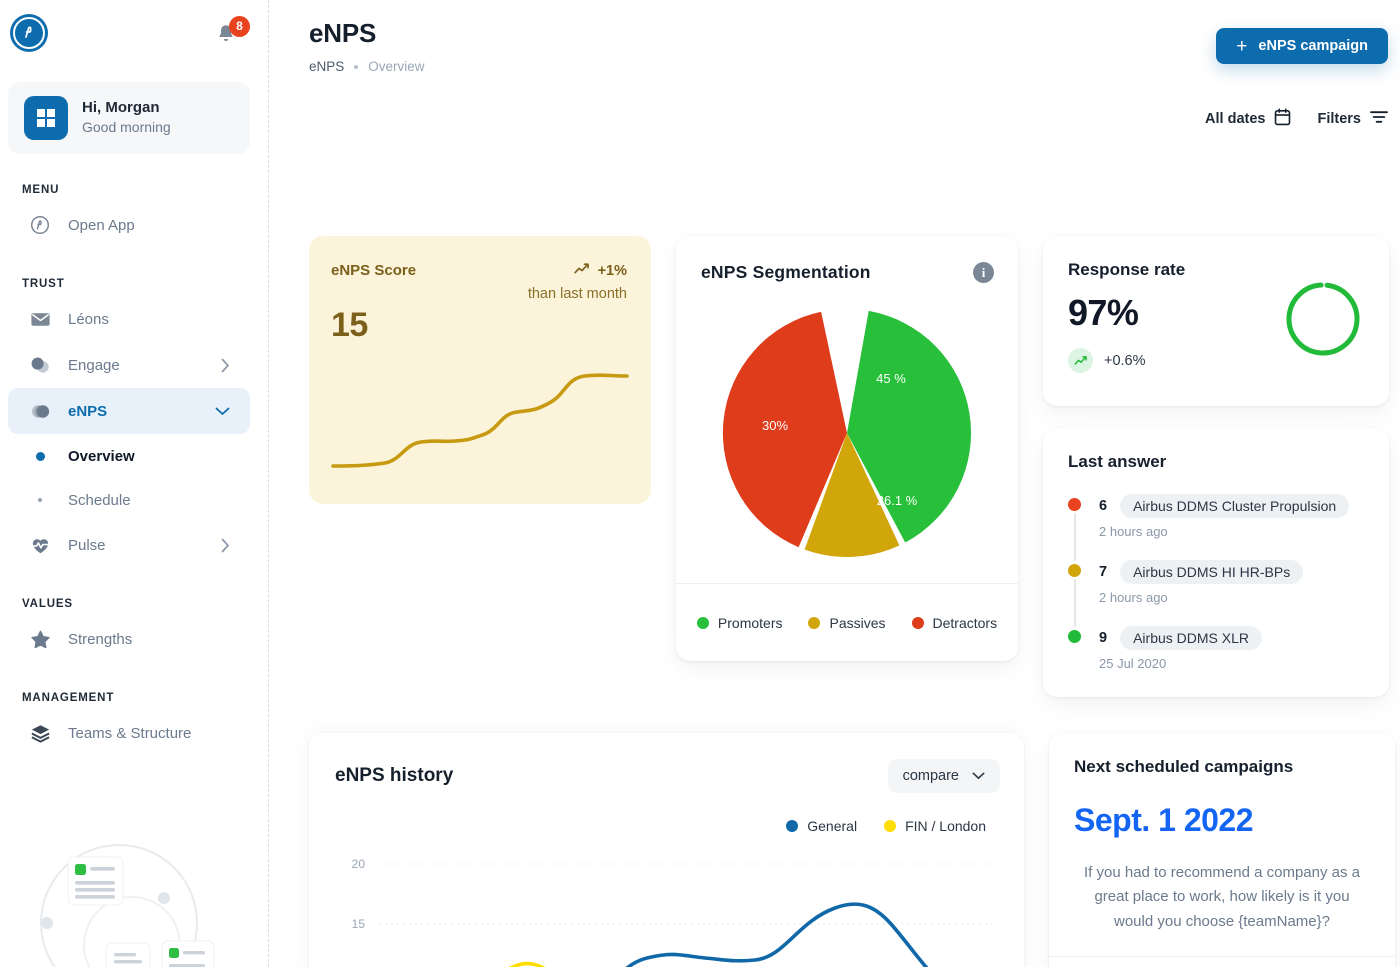 This screenshot has height=967, width=1400. I want to click on sidebar-subitem-label: Schedule, so click(99, 500).